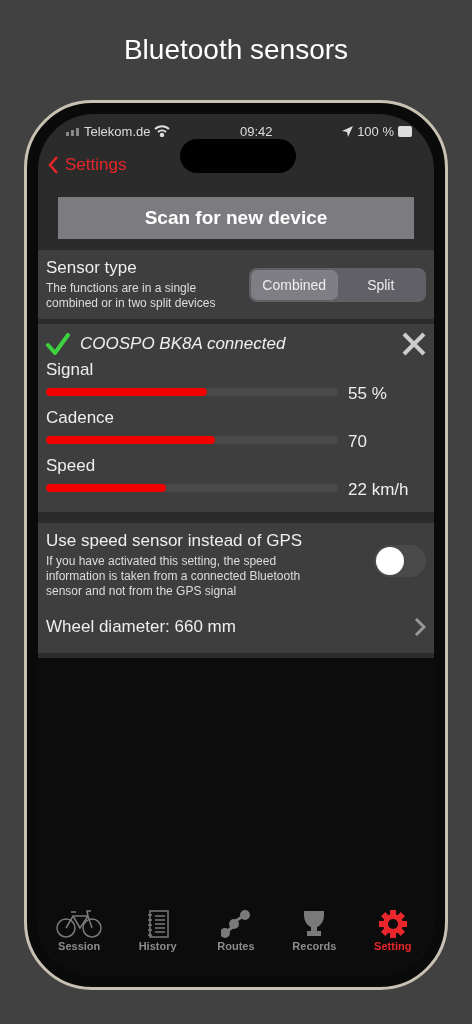 This screenshot has width=472, height=1024. What do you see at coordinates (71, 466) in the screenshot?
I see `metric-label: Speed` at bounding box center [71, 466].